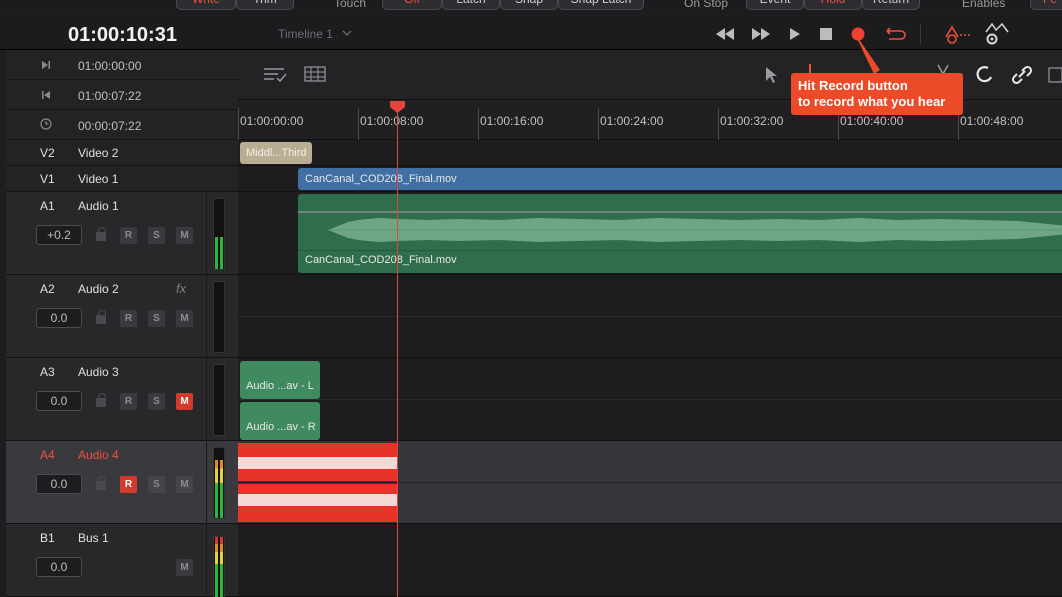 The width and height of the screenshot is (1062, 597). What do you see at coordinates (992, 121) in the screenshot?
I see `ruler-label: 01:00:48:00` at bounding box center [992, 121].